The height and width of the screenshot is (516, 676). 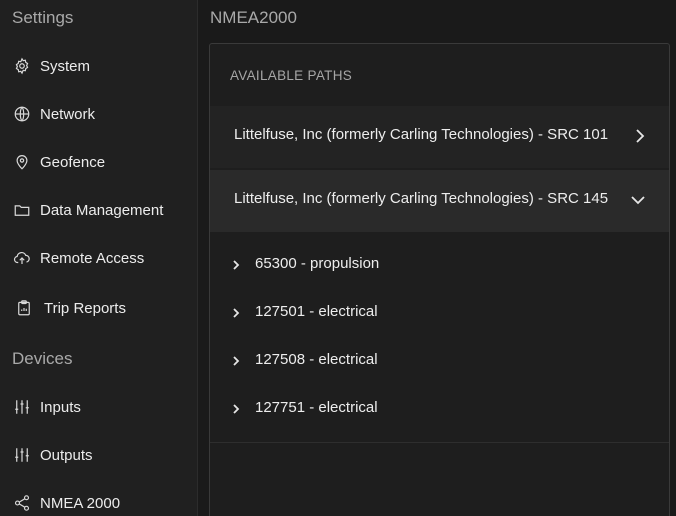 I want to click on sub-path-row: 127751 - electrical, so click(x=439, y=410).